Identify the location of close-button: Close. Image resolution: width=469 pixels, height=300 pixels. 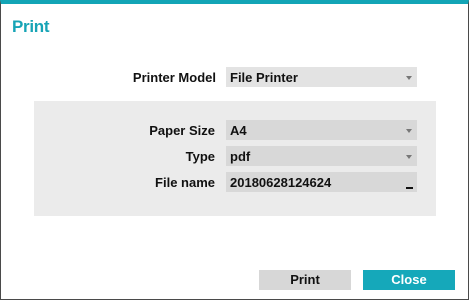
(409, 280).